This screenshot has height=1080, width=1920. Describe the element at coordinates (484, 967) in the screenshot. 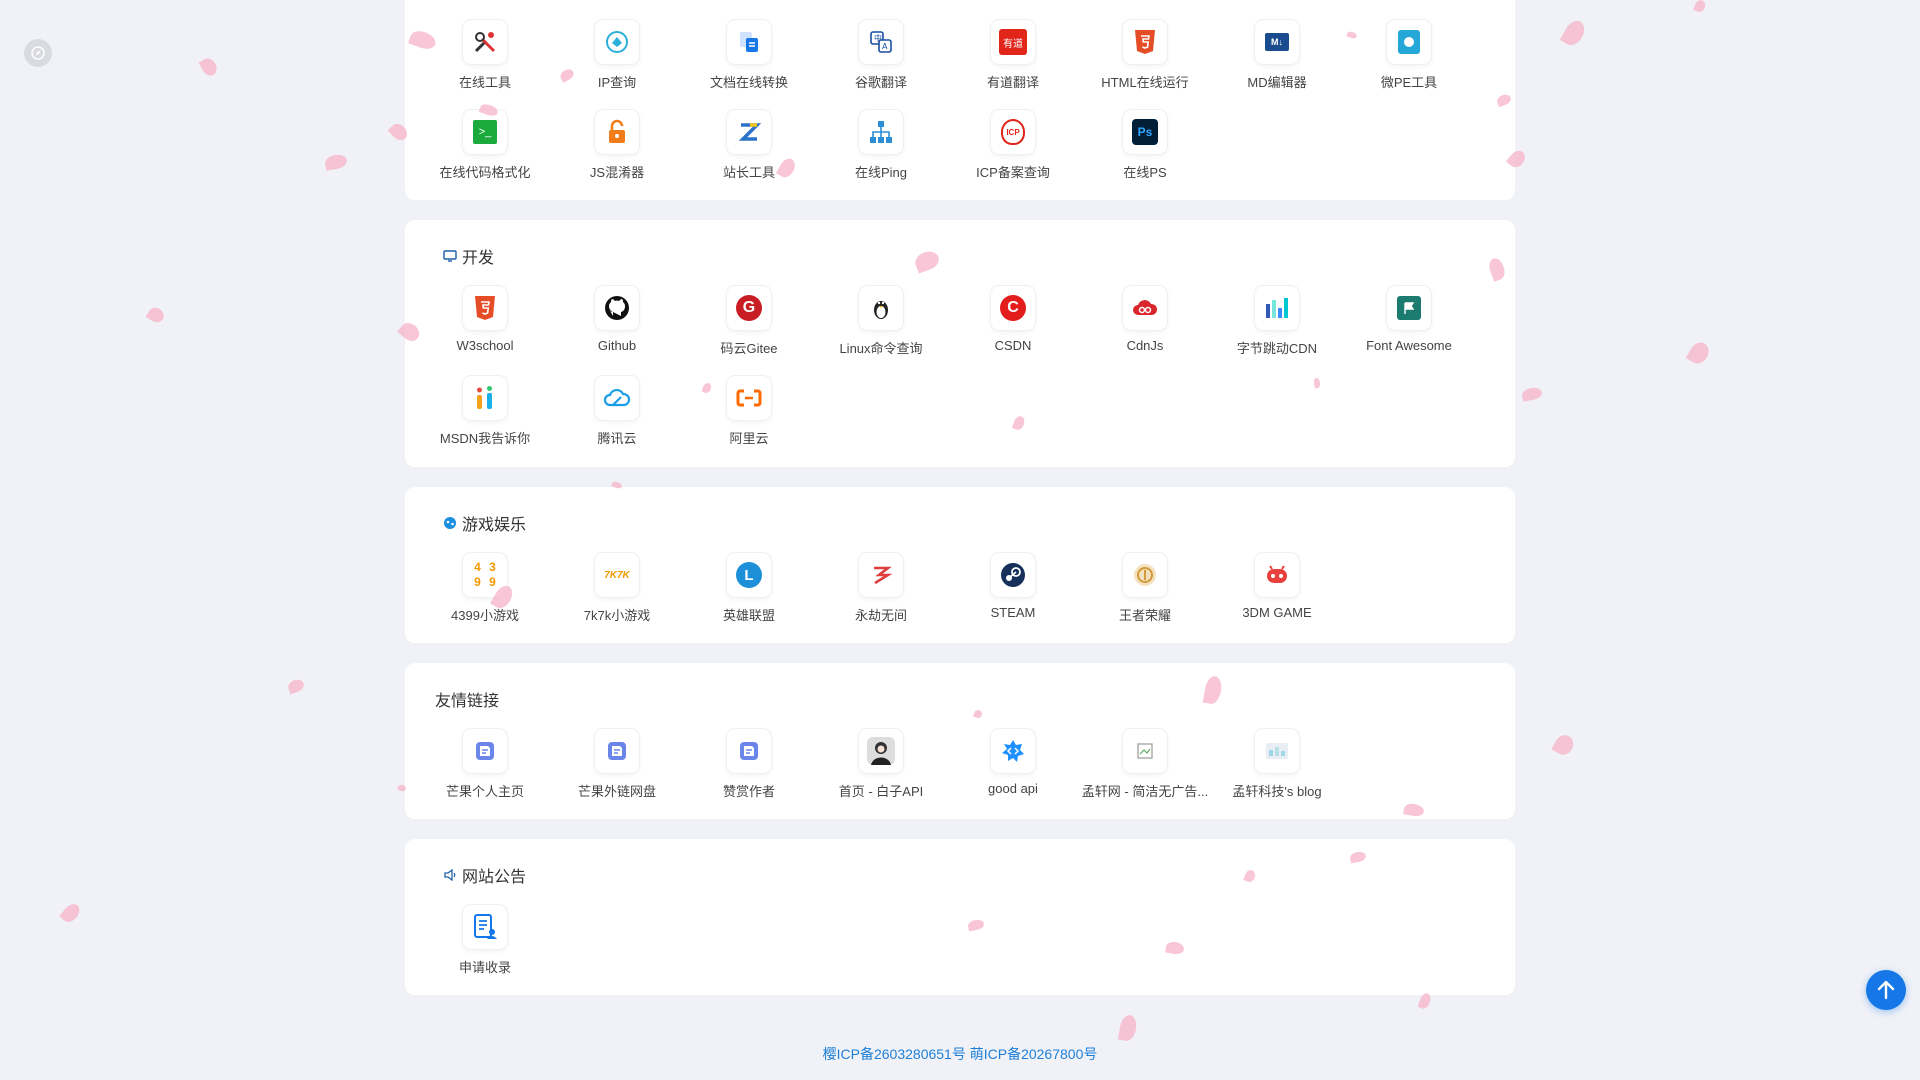

I see `item-label: 申请收录` at that location.